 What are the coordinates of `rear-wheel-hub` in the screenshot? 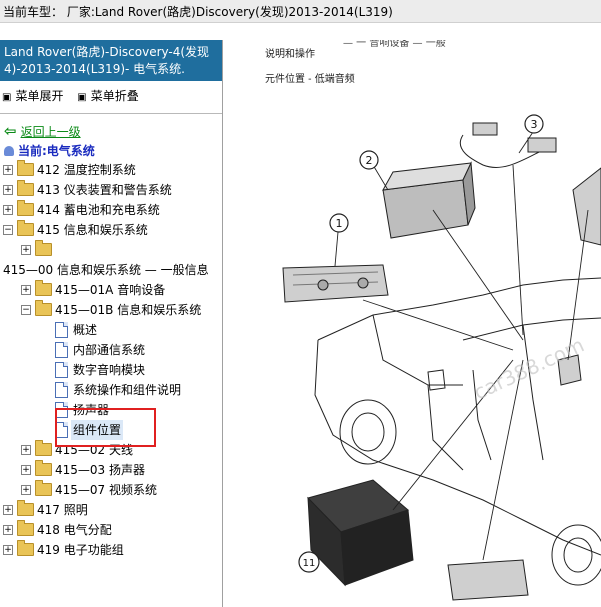 It's located at (578, 555).